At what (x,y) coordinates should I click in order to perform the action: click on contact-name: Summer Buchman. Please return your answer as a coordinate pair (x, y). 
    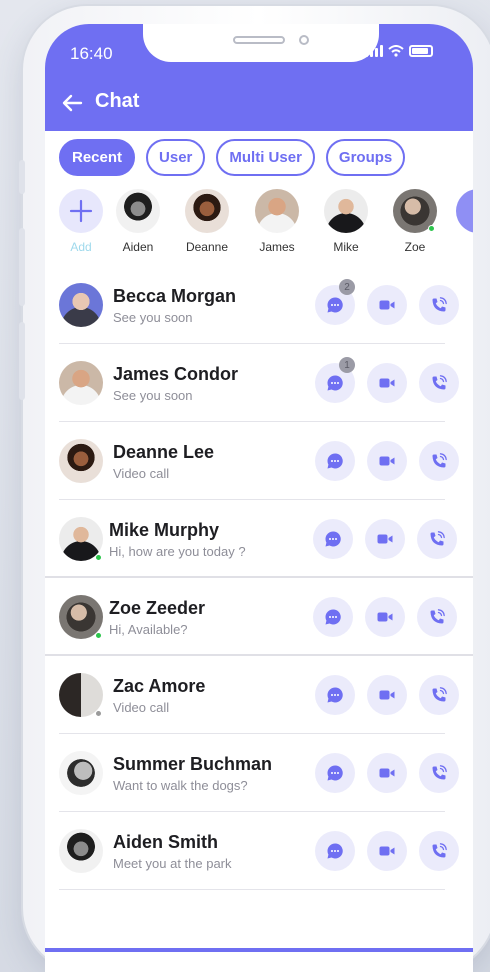
    Looking at the image, I should click on (193, 764).